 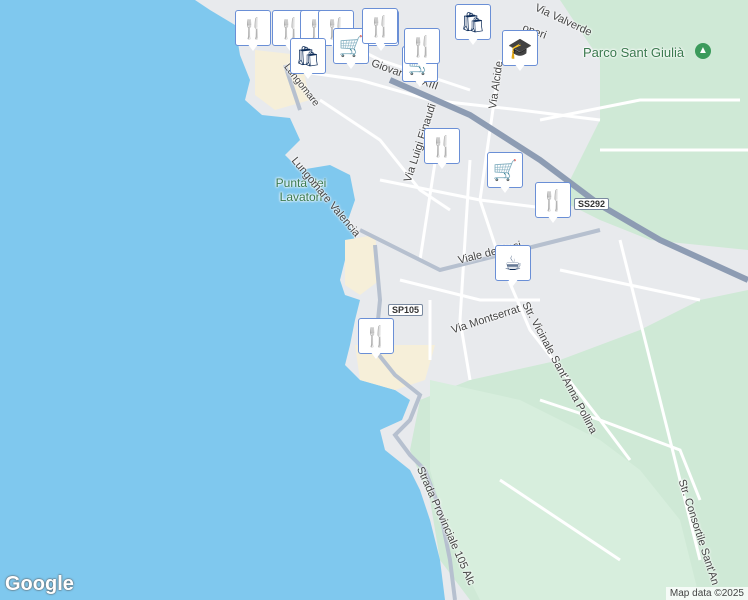 I want to click on poi-pin: 🎓, so click(x=520, y=48).